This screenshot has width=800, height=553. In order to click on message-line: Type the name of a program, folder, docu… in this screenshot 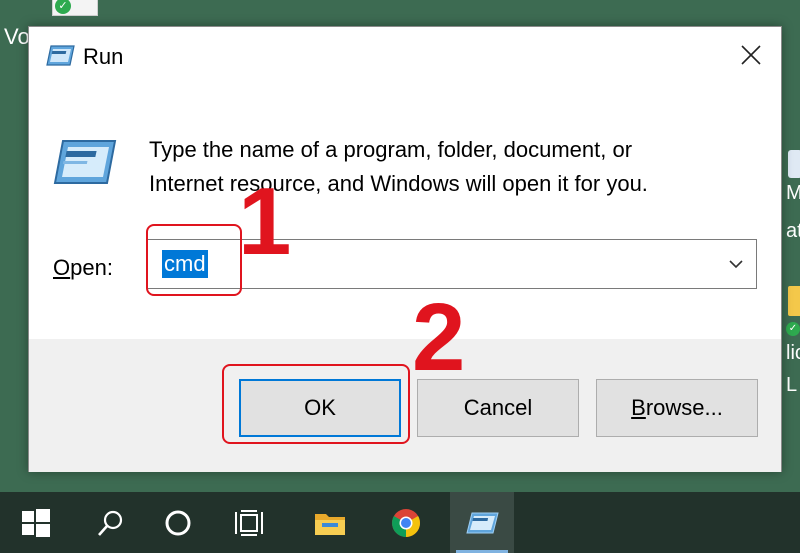, I will do `click(391, 149)`.